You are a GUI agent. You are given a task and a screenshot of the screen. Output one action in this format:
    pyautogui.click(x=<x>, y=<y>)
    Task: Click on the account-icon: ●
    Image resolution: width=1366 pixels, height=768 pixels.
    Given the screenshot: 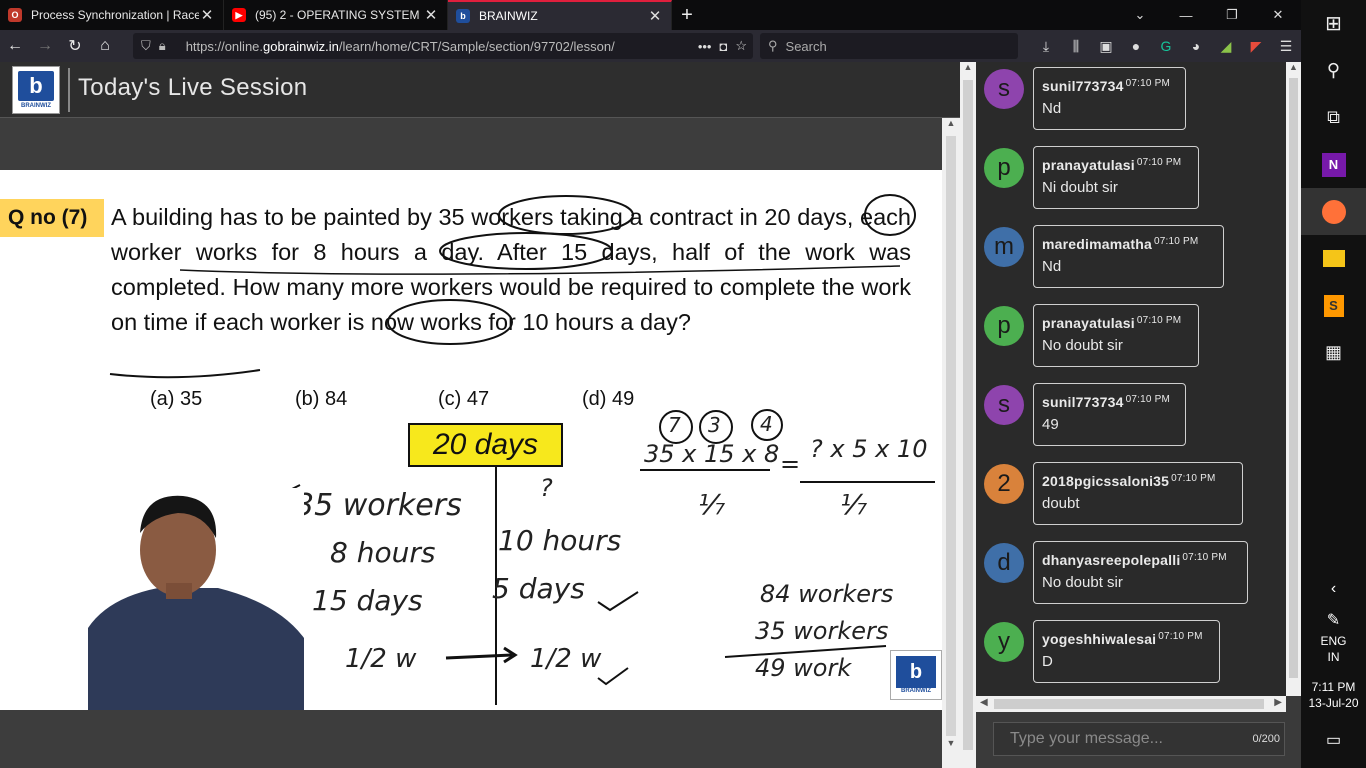 What is the action you would take?
    pyautogui.click(x=1136, y=46)
    